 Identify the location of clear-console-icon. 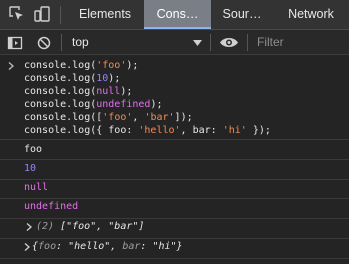
(44, 43).